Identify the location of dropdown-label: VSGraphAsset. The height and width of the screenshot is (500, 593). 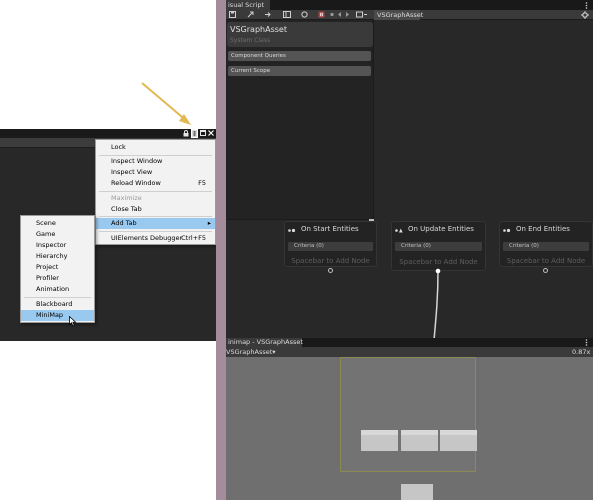
(249, 352).